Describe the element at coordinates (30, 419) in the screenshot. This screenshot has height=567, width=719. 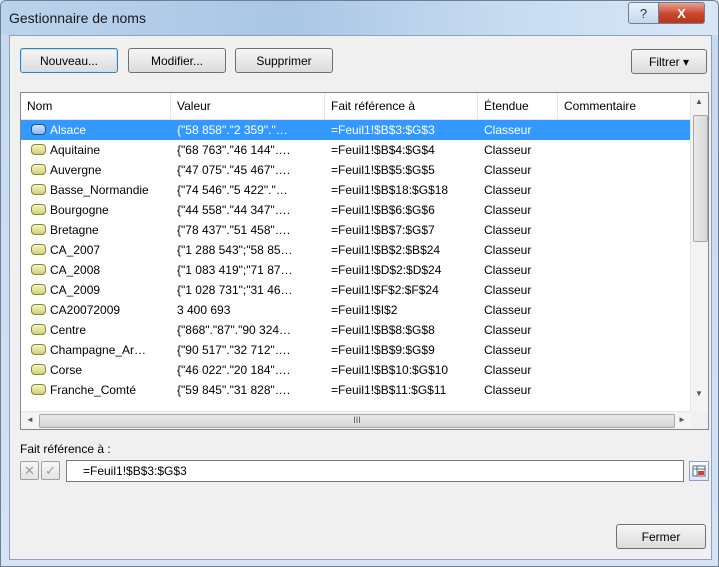
I see `scroll-left-icon: ◄` at that location.